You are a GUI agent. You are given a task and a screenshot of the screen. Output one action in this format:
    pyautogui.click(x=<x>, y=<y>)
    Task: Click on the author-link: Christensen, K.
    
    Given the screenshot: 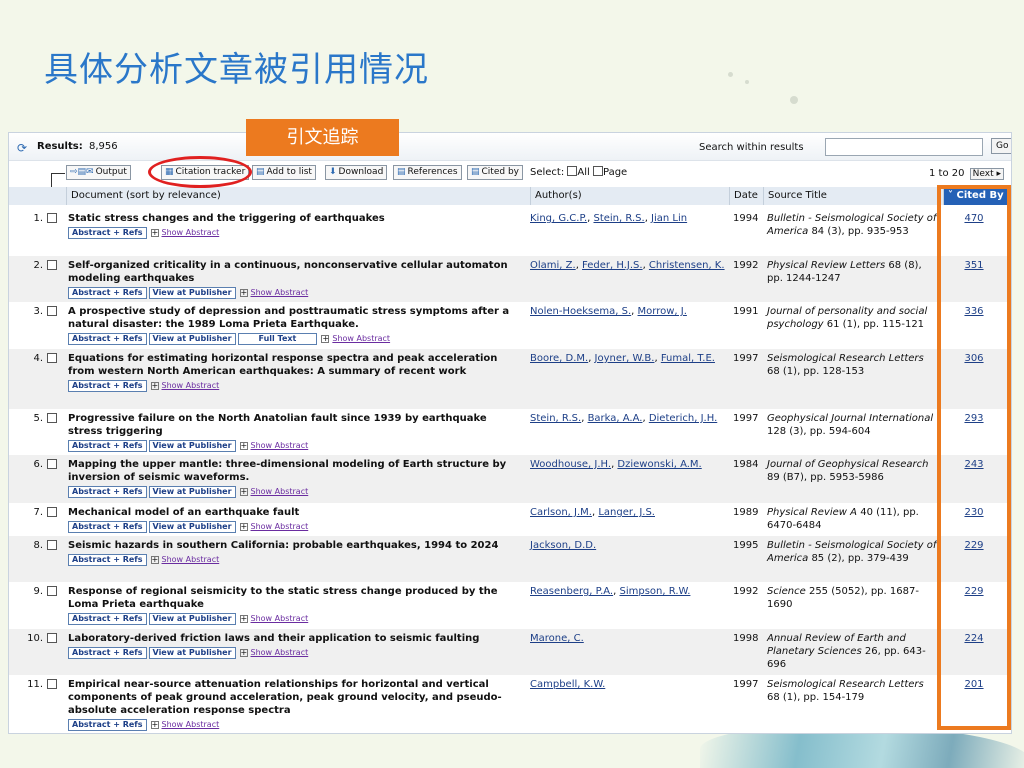 What is the action you would take?
    pyautogui.click(x=687, y=265)
    